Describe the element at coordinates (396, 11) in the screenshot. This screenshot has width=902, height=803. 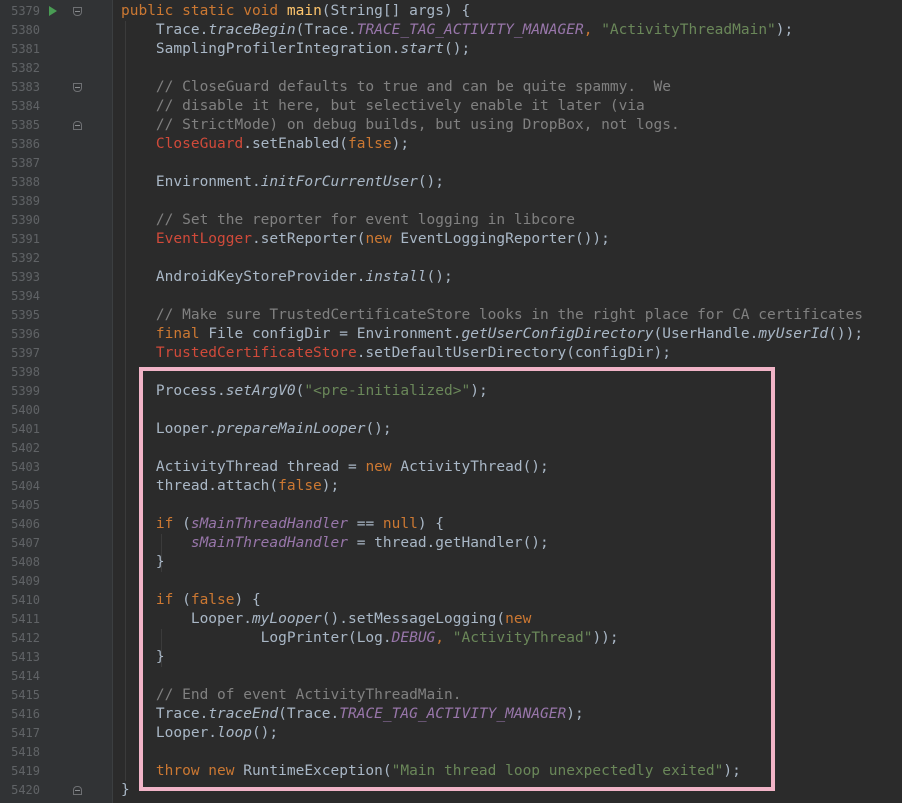
I see `code-token: (String[] args) {` at that location.